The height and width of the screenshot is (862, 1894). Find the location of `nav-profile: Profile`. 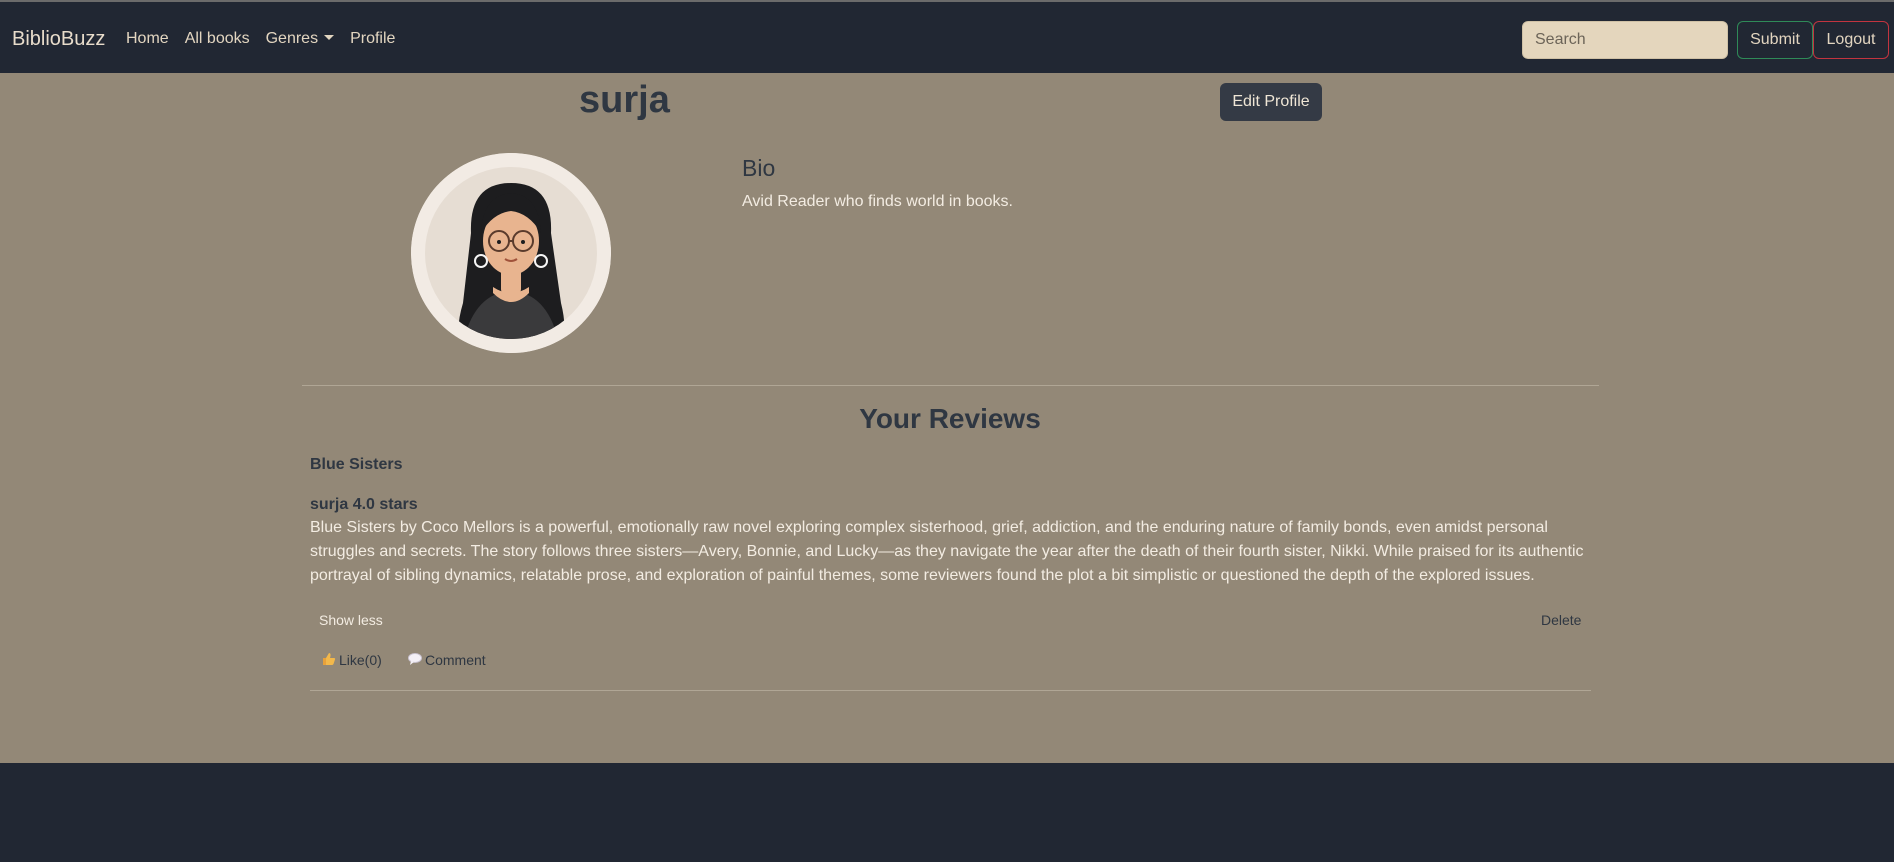

nav-profile: Profile is located at coordinates (372, 39).